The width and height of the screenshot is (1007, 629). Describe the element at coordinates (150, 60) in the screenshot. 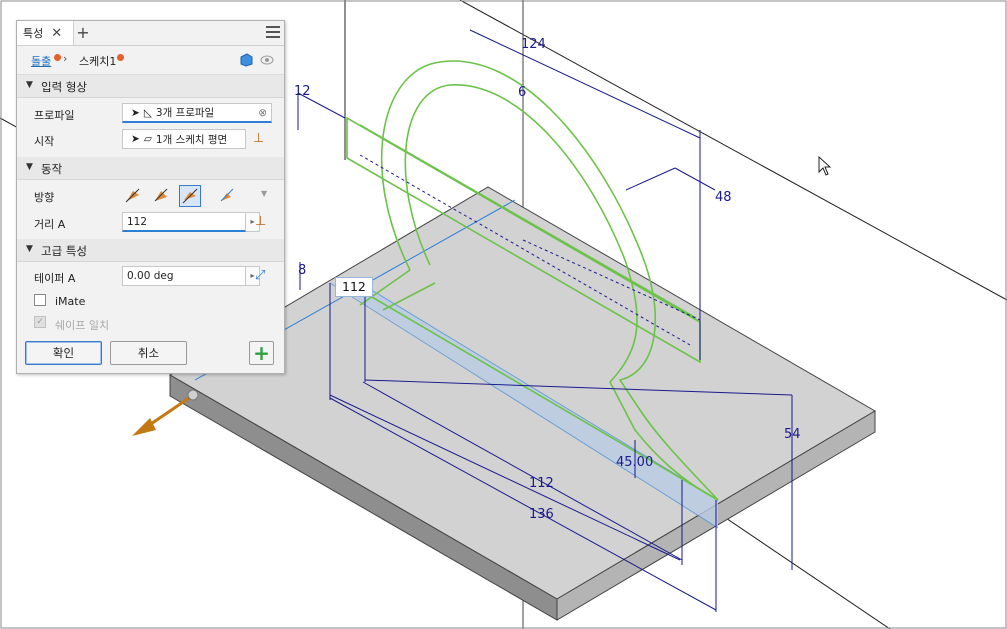

I see `breadcrumb: 돌출 › 스케치1` at that location.